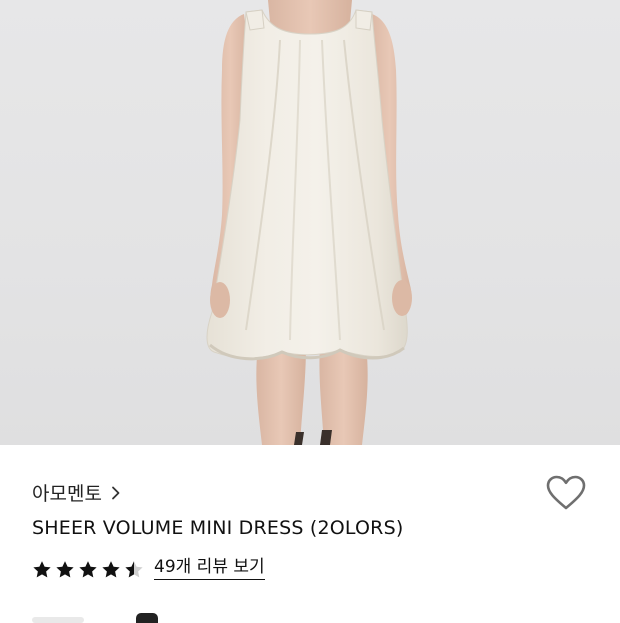  Describe the element at coordinates (67, 494) in the screenshot. I see `brand-name: 아모멘토` at that location.